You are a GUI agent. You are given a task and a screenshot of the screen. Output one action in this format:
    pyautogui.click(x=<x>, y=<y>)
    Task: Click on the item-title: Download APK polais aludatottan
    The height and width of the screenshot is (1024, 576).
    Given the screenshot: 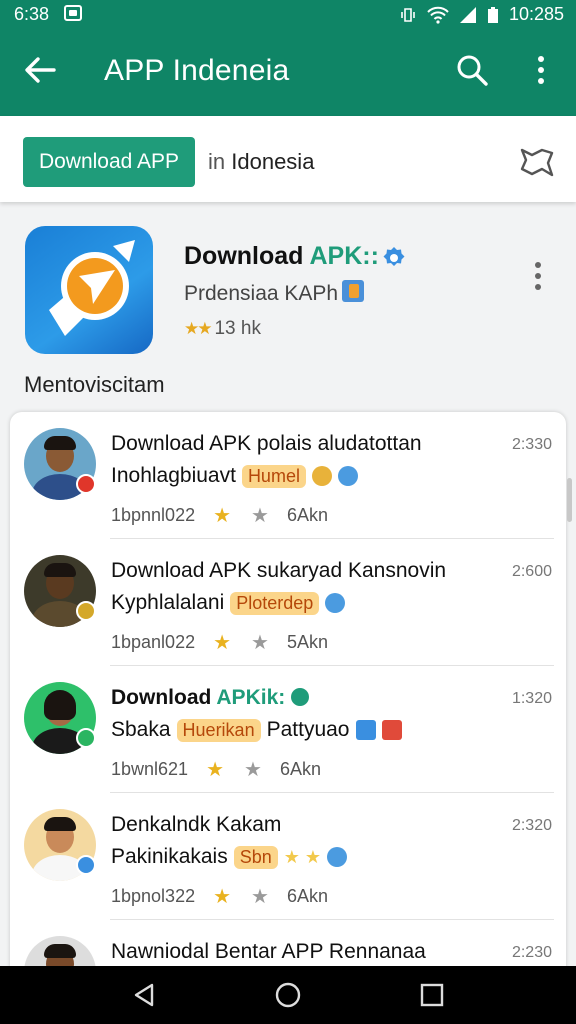 What is the action you would take?
    pyautogui.click(x=266, y=443)
    